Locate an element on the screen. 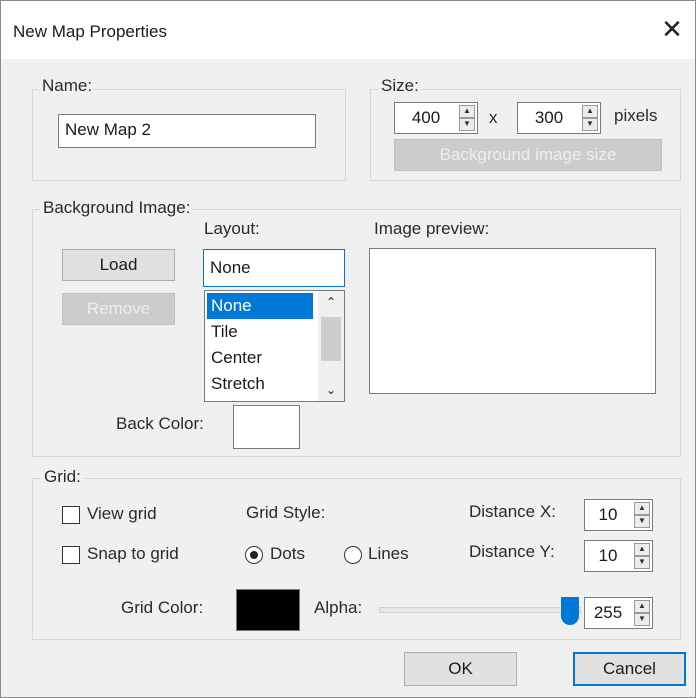 Image resolution: width=696 pixels, height=698 pixels. back-color-label: Back Color: is located at coordinates (160, 423).